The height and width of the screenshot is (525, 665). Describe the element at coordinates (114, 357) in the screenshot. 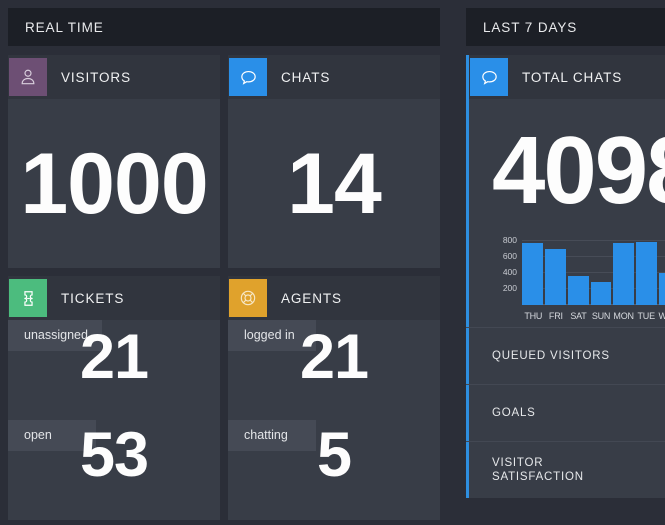

I see `tickets-unassigned-value: 21` at that location.